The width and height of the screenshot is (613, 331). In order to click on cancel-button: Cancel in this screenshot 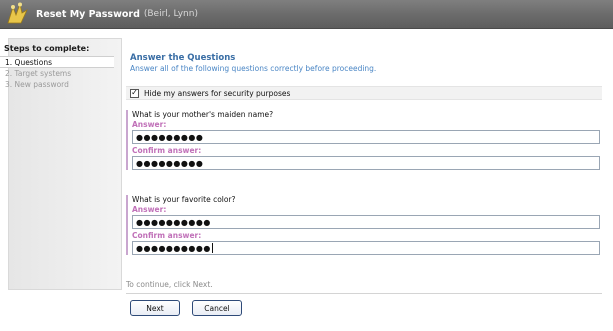, I will do `click(217, 308)`.